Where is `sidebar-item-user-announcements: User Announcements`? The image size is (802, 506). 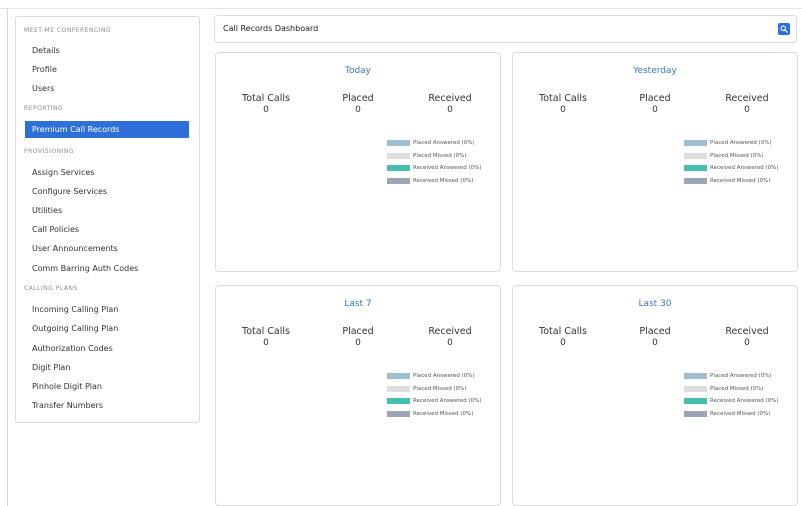
sidebar-item-user-announcements: User Announcements is located at coordinates (75, 248).